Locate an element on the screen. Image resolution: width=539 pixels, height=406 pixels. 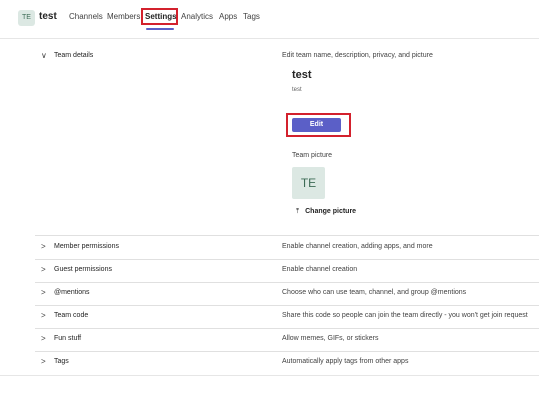
settings-tab-highlight is located at coordinates (159, 16).